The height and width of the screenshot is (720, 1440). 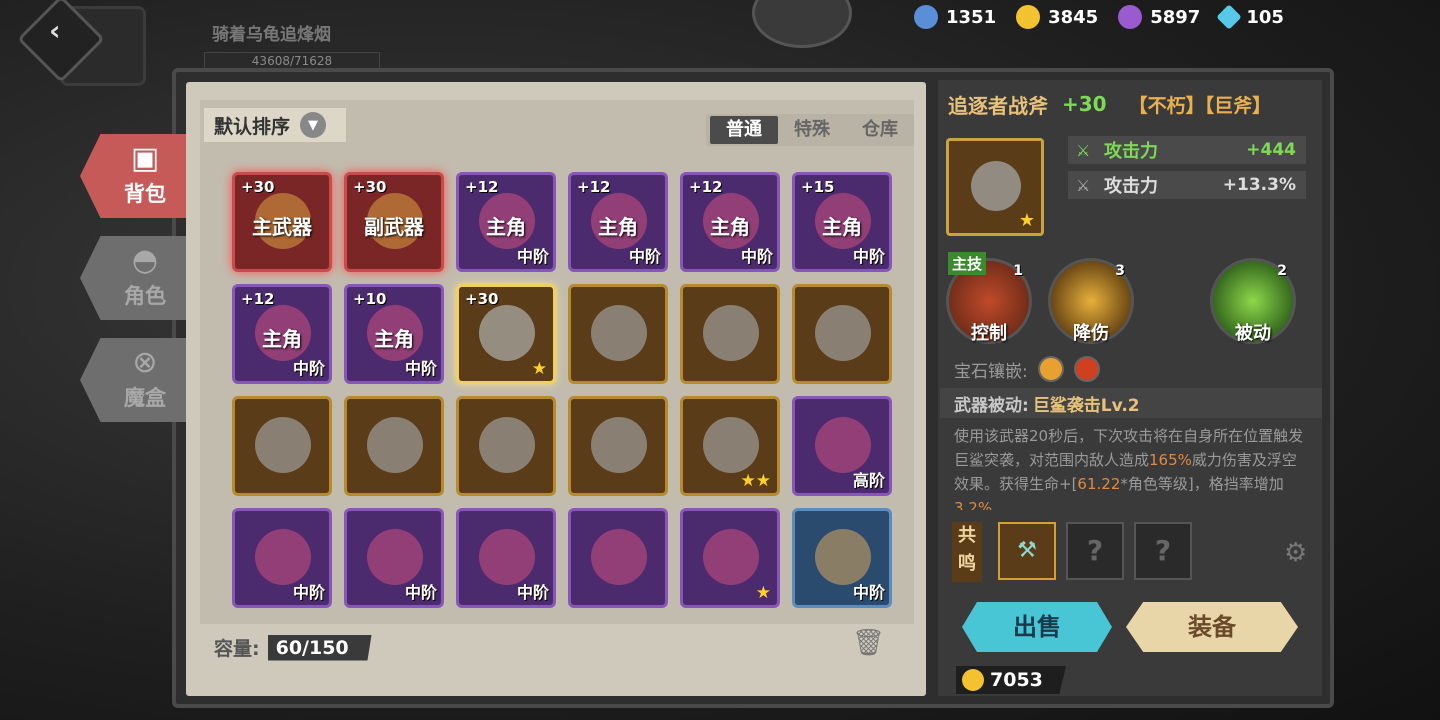 What do you see at coordinates (1084, 104) in the screenshot?
I see `weapon-plus: +30` at bounding box center [1084, 104].